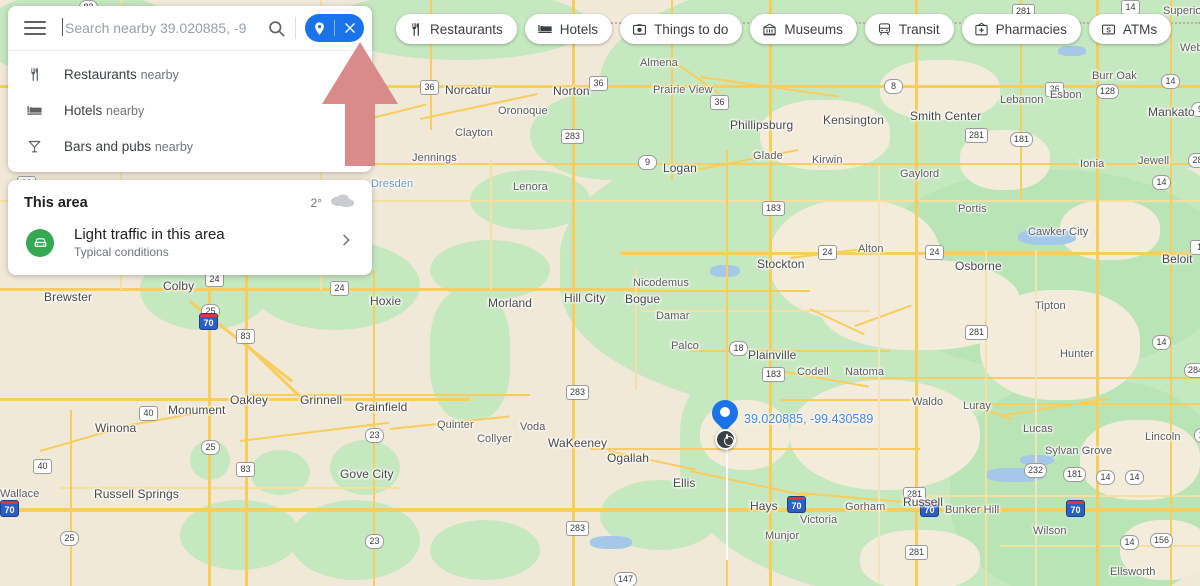 Image resolution: width=1200 pixels, height=586 pixels. I want to click on temperature-label: 2°, so click(316, 203).